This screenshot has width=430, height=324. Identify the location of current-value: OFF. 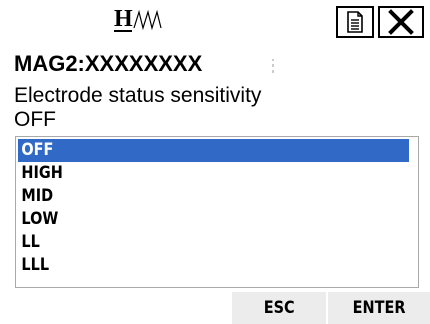
(35, 119).